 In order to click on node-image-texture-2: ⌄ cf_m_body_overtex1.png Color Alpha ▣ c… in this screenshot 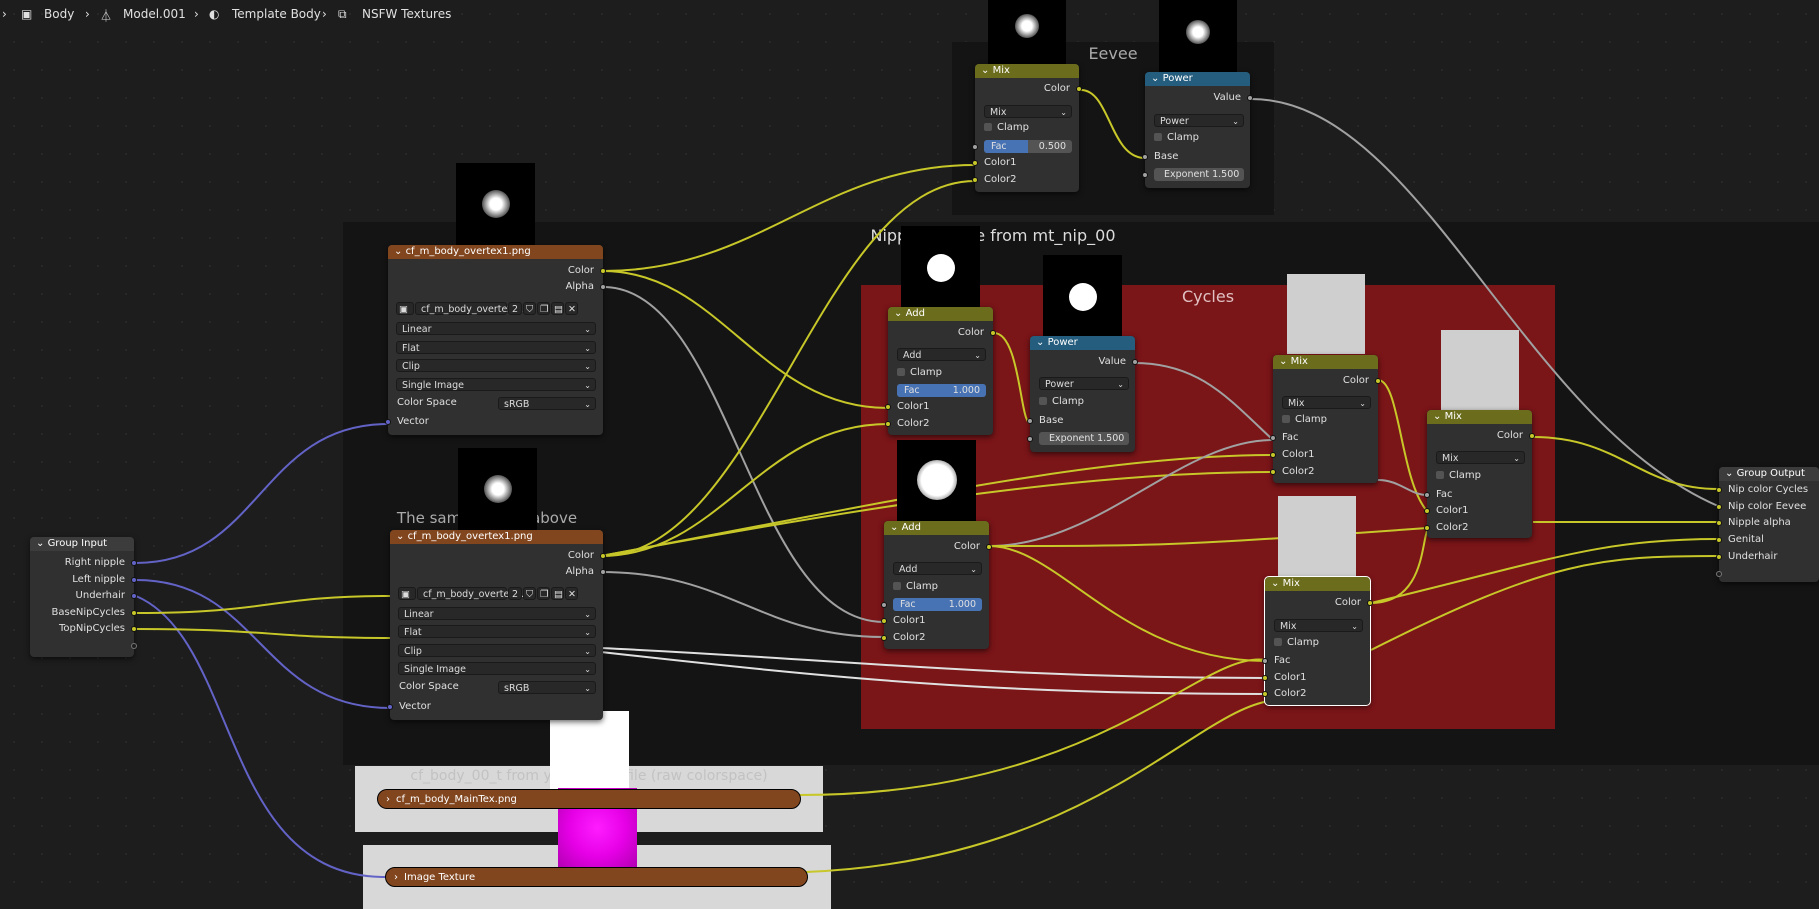, I will do `click(496, 625)`.